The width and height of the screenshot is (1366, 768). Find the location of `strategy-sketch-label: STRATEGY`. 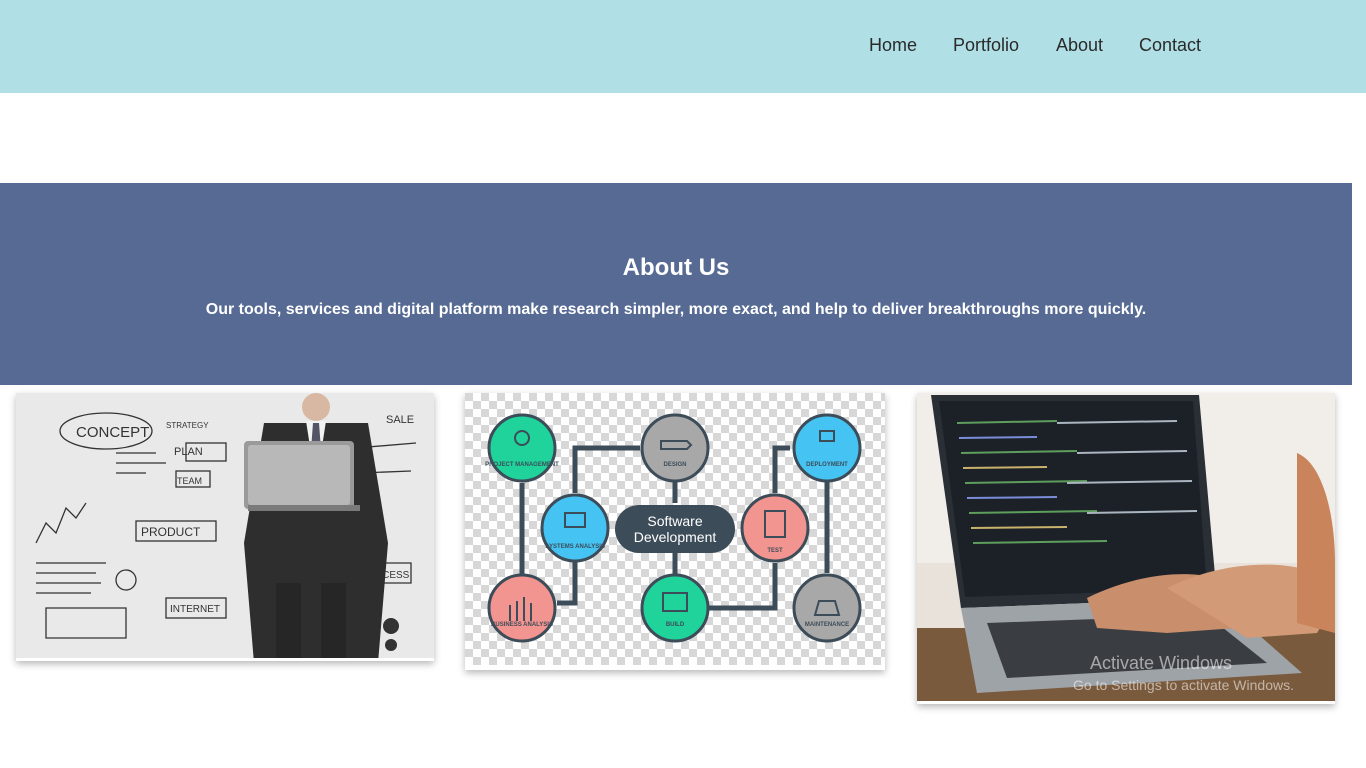

strategy-sketch-label: STRATEGY is located at coordinates (187, 425).